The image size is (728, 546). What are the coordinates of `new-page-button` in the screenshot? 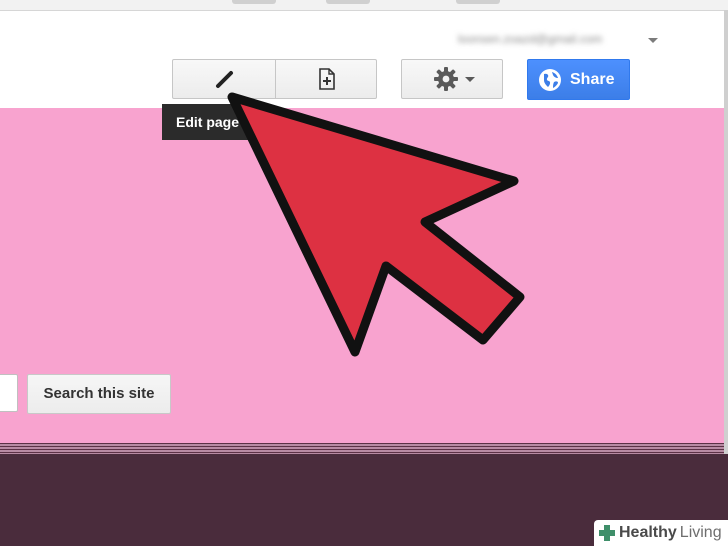 It's located at (326, 79).